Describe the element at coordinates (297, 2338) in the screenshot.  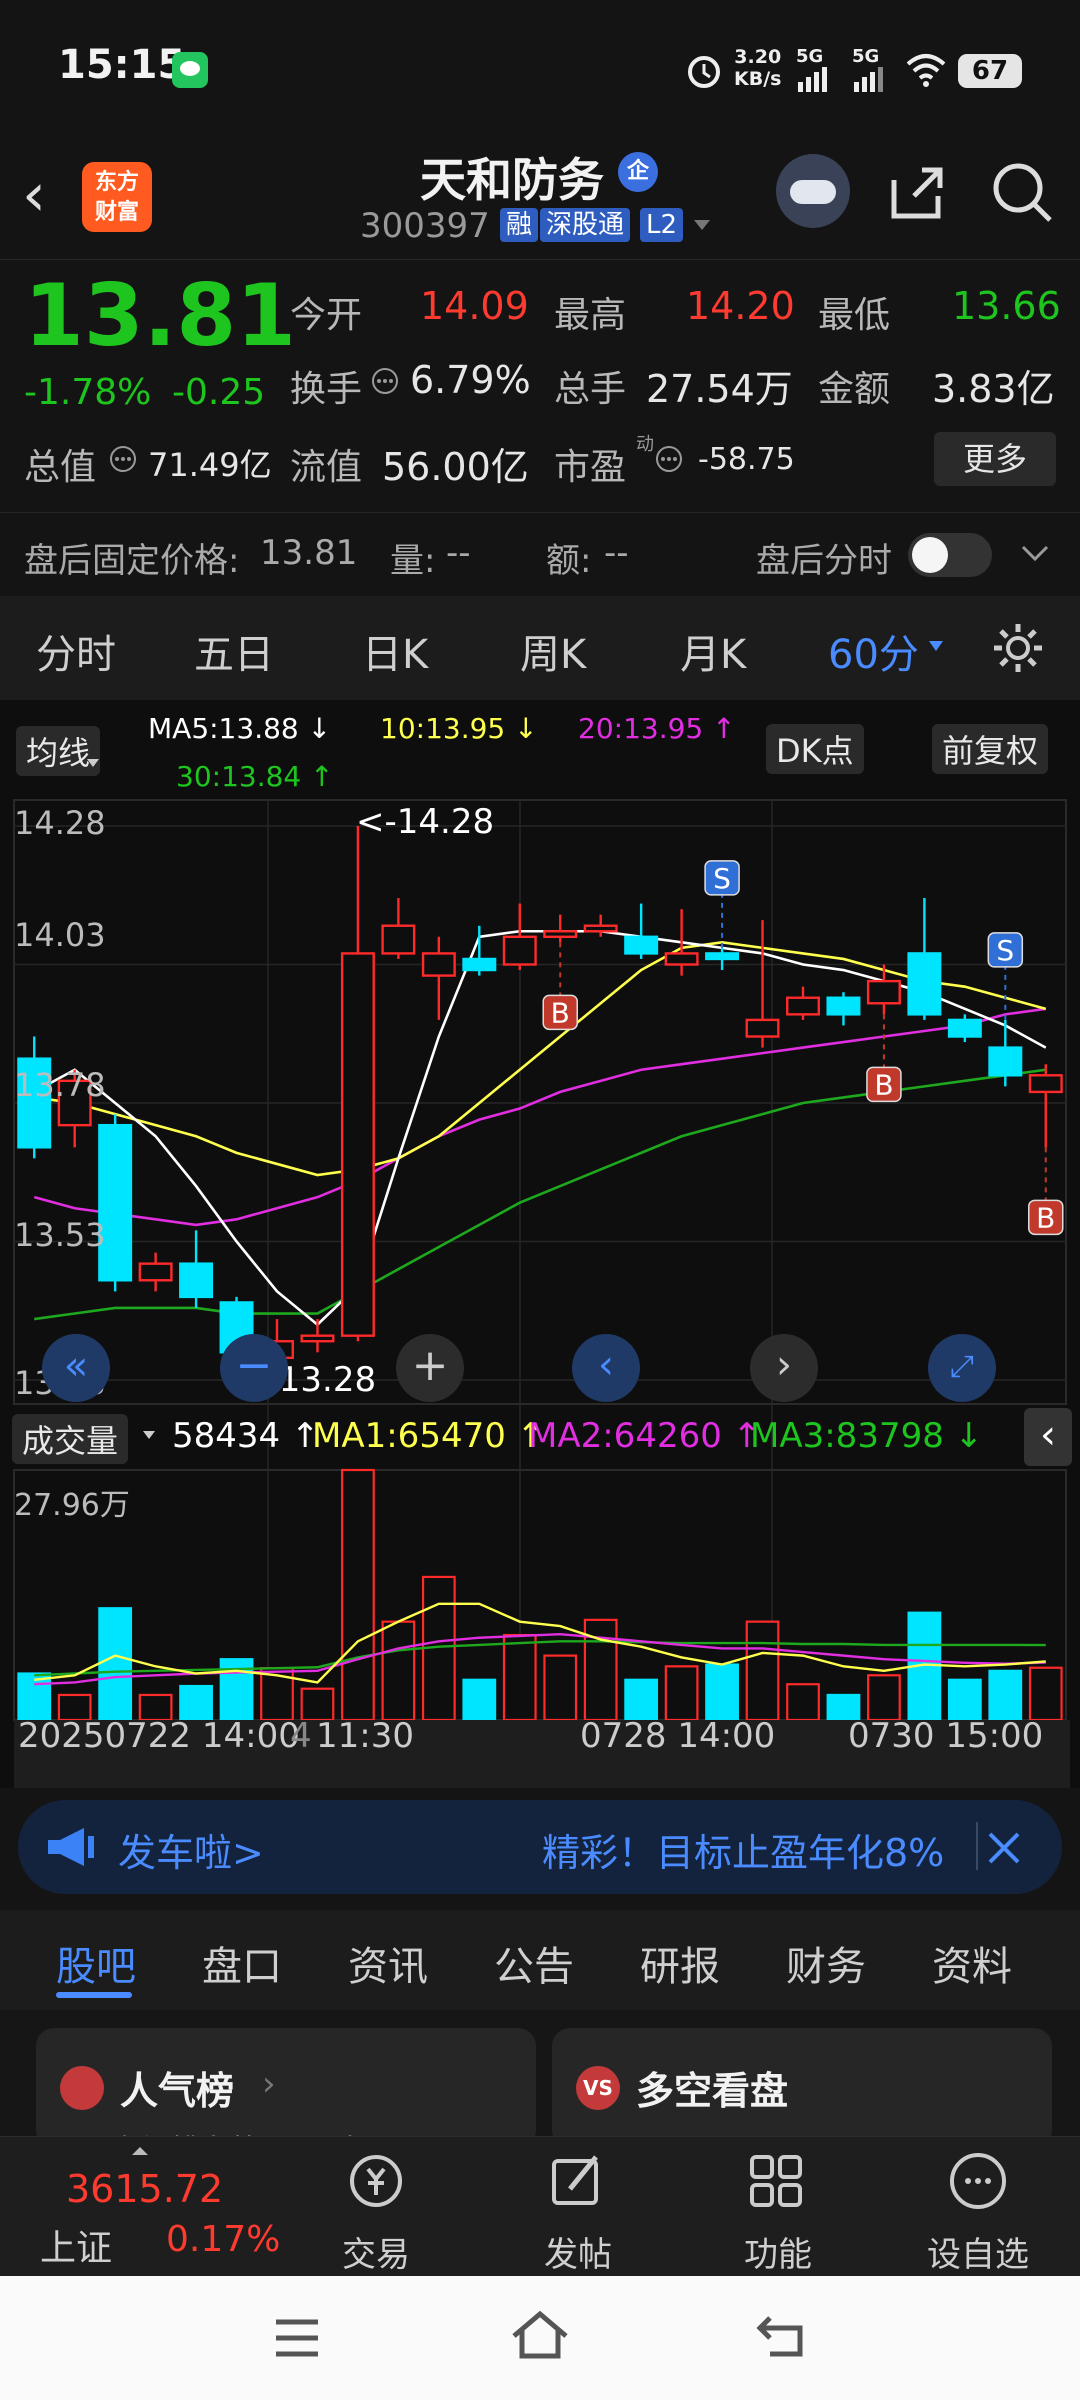
I see `menu-icon` at that location.